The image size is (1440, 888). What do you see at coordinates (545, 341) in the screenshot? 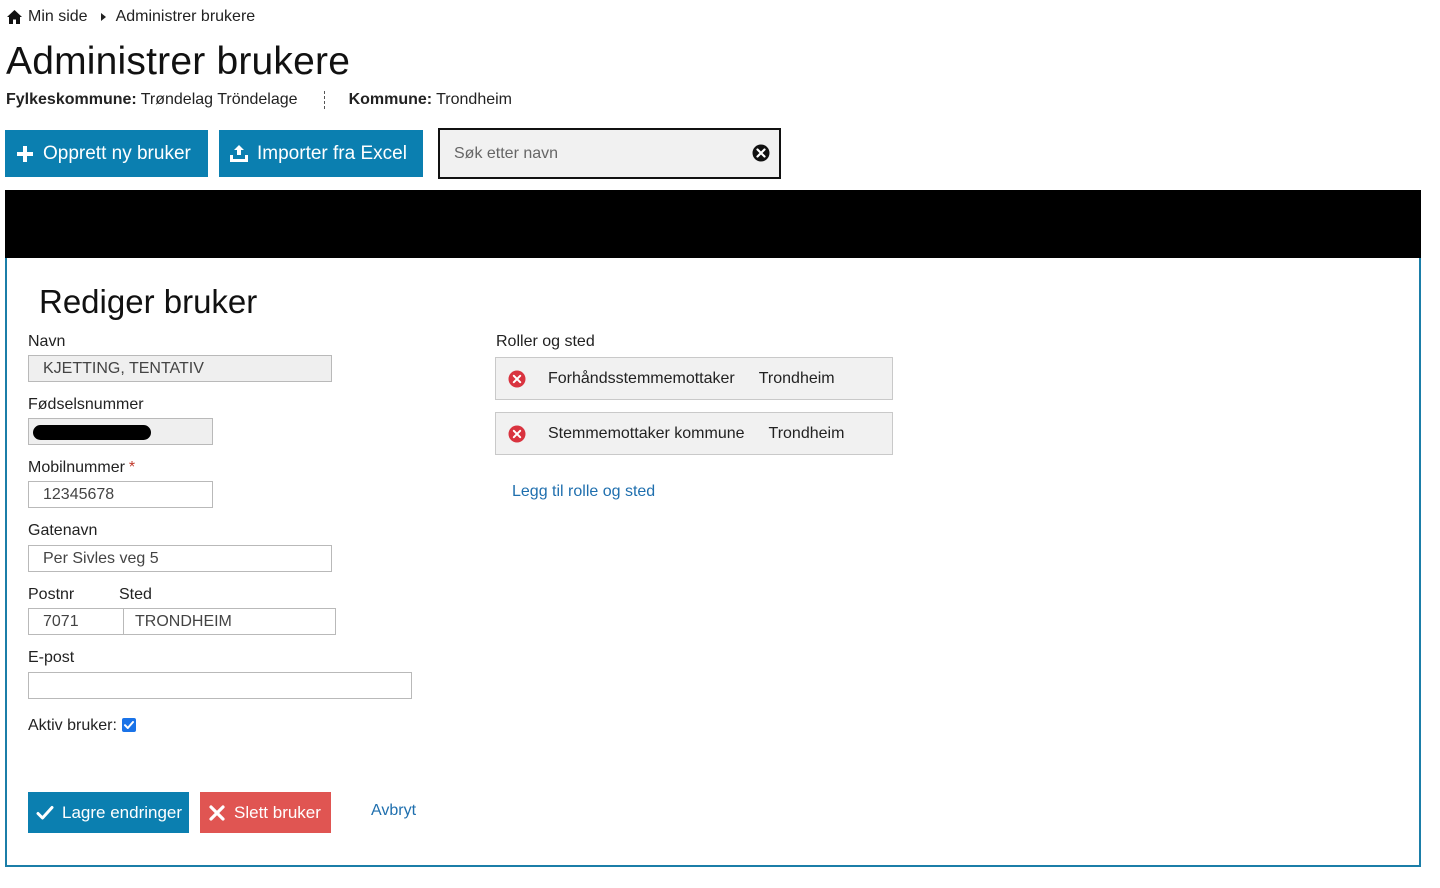
I see `roles-label: Roller og sted` at bounding box center [545, 341].